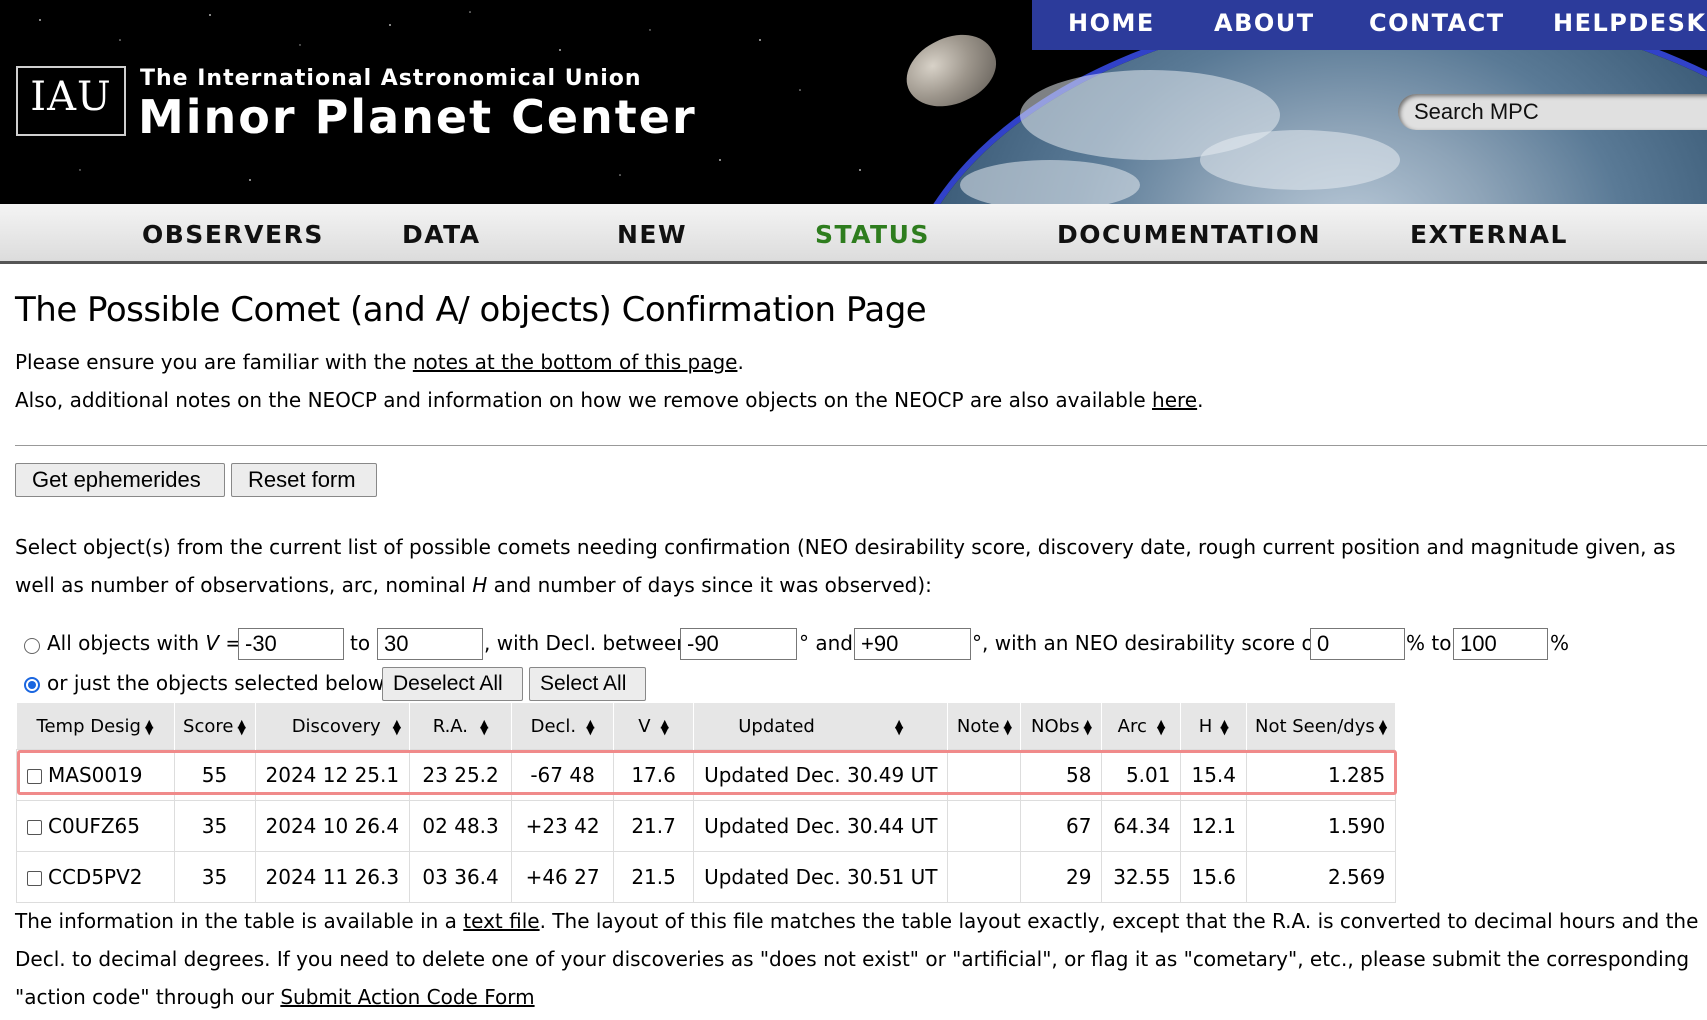 The image size is (1707, 1020). Describe the element at coordinates (1476, 111) in the screenshot. I see `search-placeholder: Search MPC` at that location.